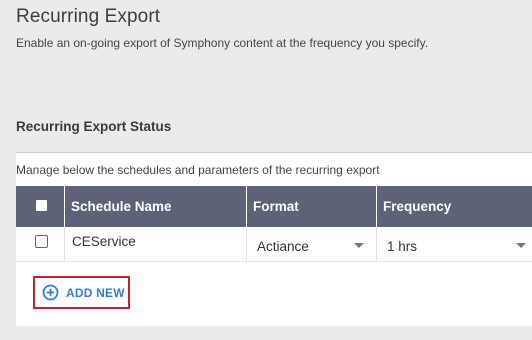 This screenshot has height=340, width=532. Describe the element at coordinates (454, 244) in the screenshot. I see `frequency-select: 1 hrs` at that location.